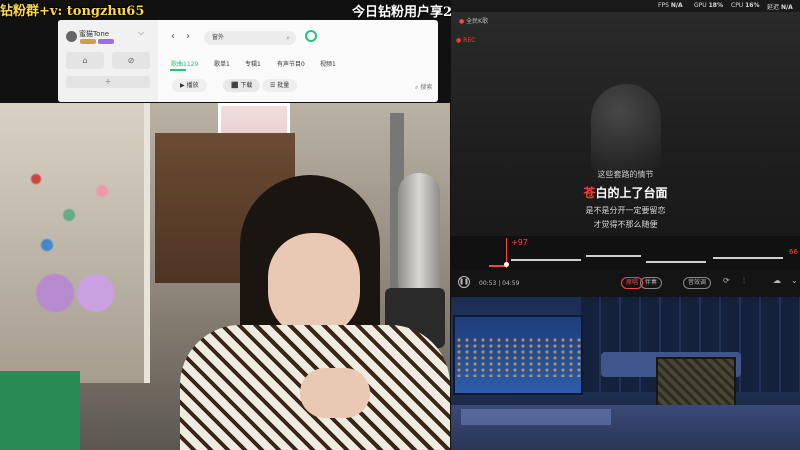  Describe the element at coordinates (328, 63) in the screenshot. I see `tab-videos: 视频1` at that location.